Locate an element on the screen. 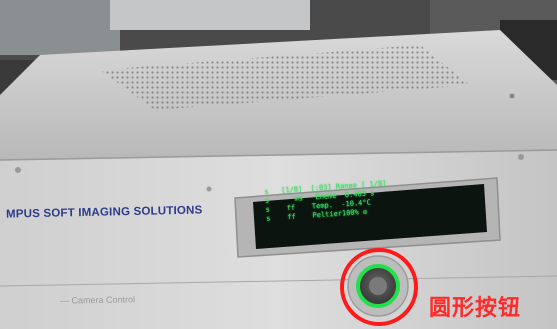 The image size is (557, 329). annotation-label: 圆形按钮 is located at coordinates (475, 308).